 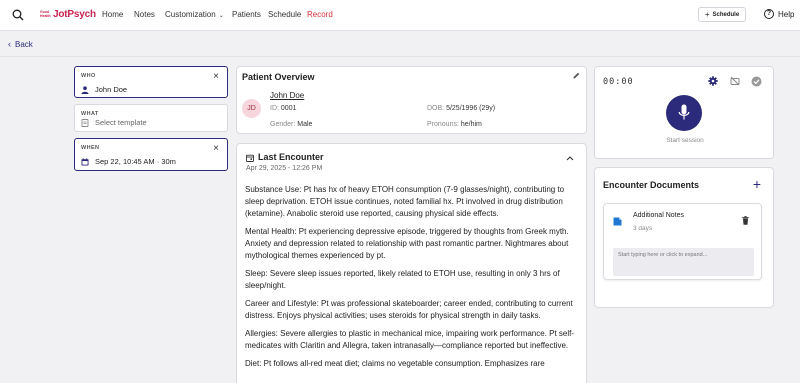 What do you see at coordinates (617, 221) in the screenshot?
I see `note-icon` at bounding box center [617, 221].